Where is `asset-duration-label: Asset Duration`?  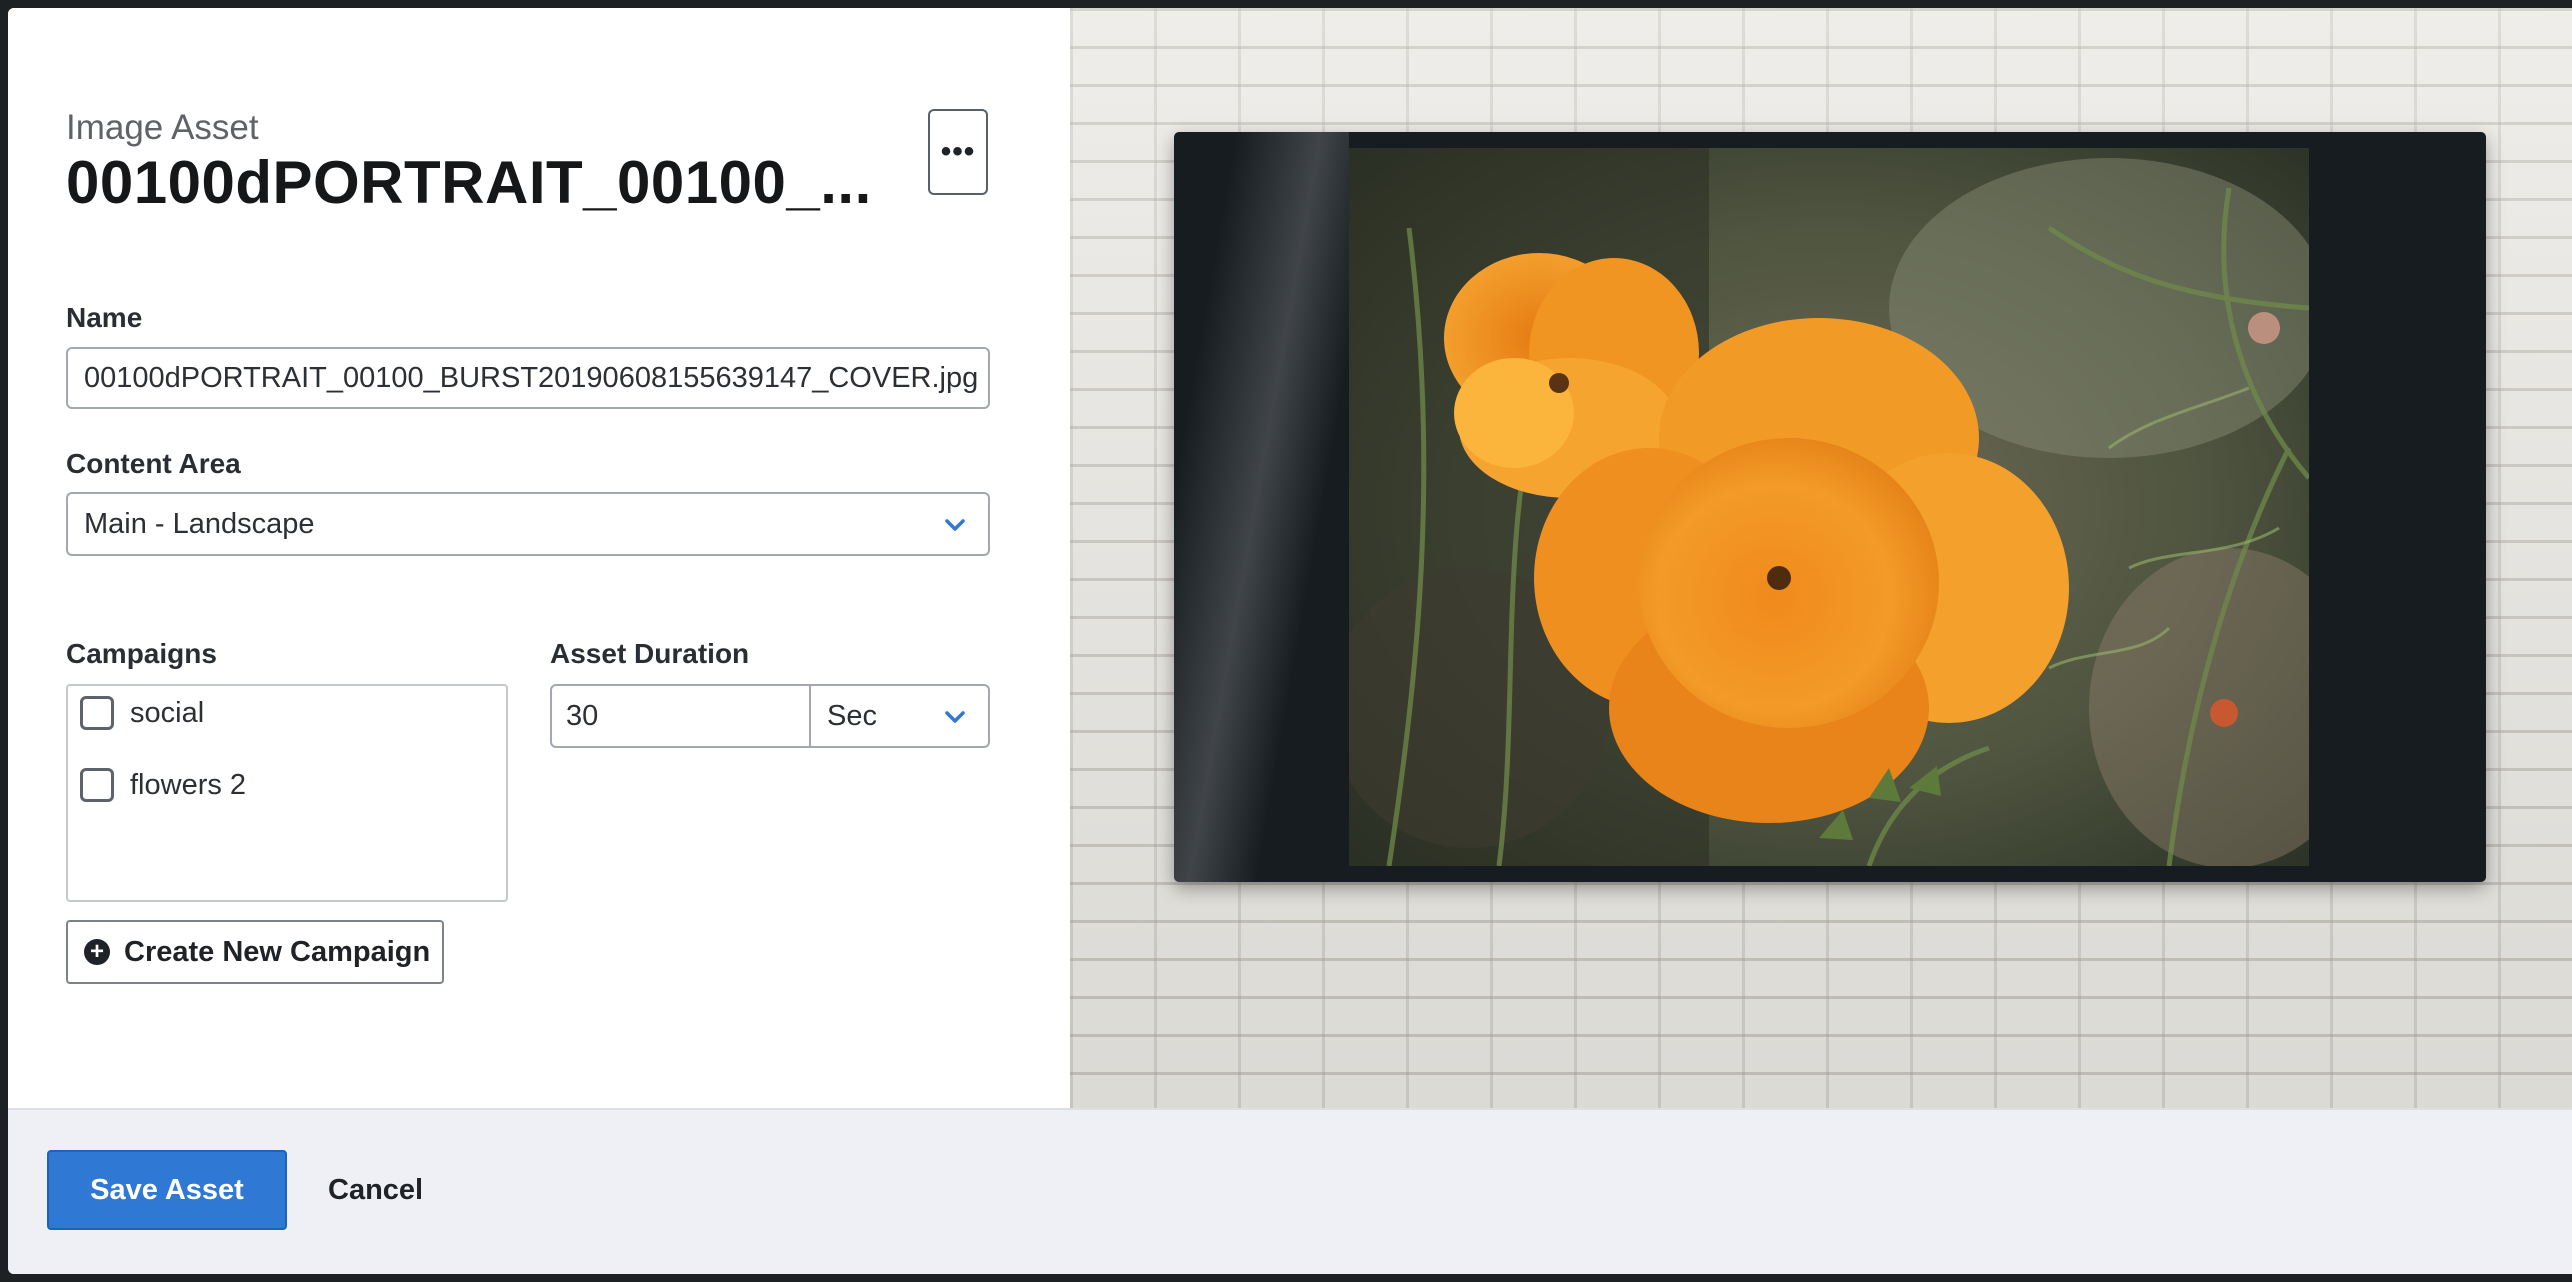 asset-duration-label: Asset Duration is located at coordinates (650, 653).